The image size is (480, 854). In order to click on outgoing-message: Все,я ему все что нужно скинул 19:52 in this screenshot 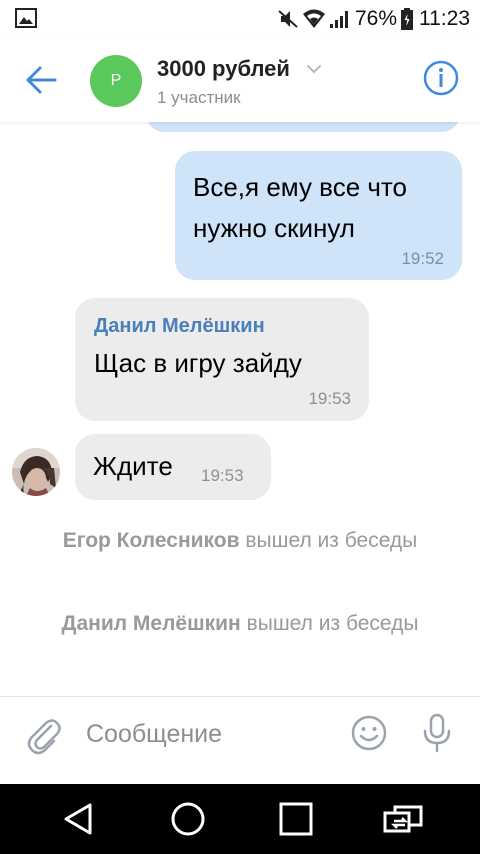, I will do `click(318, 215)`.